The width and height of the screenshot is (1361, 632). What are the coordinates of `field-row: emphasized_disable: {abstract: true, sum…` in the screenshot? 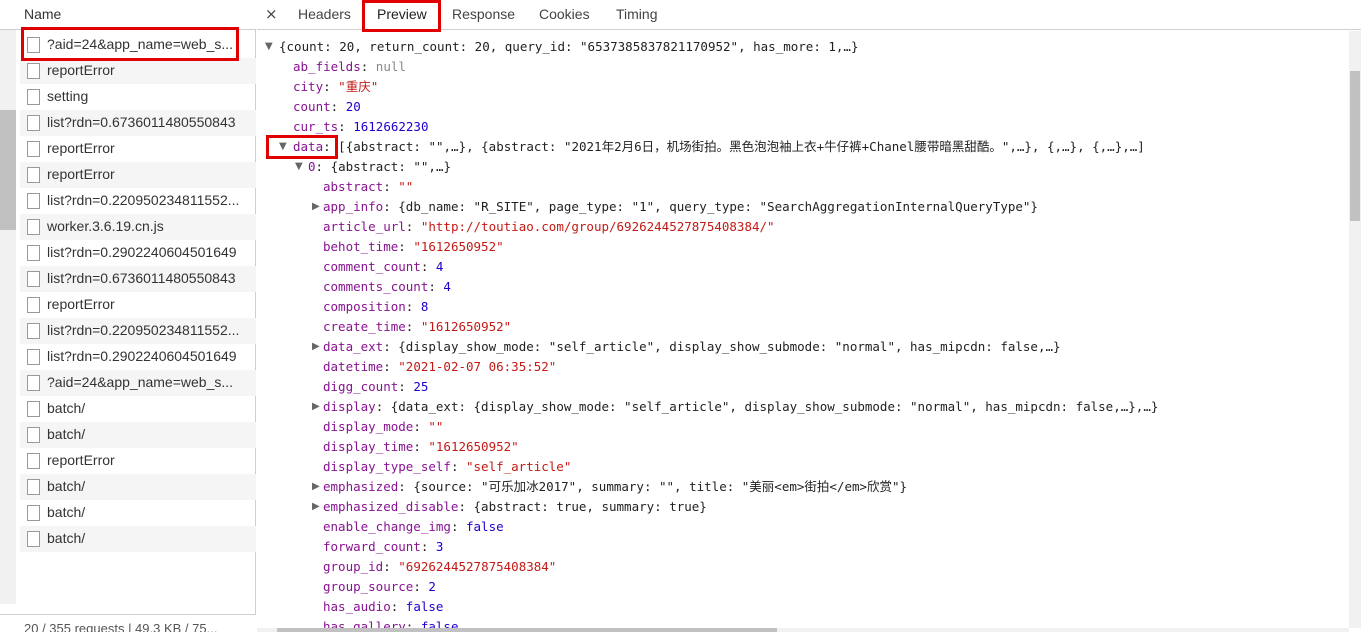 It's located at (515, 507).